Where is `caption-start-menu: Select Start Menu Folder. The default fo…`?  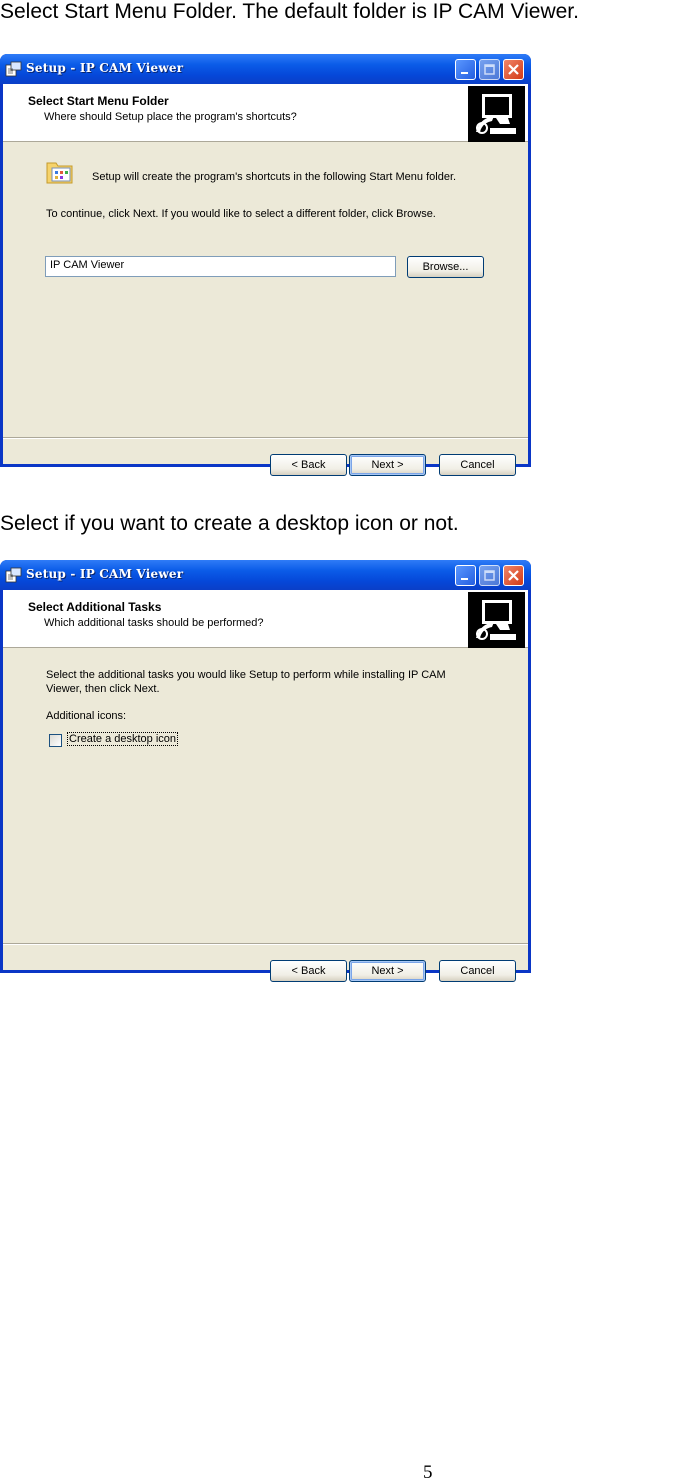
caption-start-menu: Select Start Menu Folder. The default fo… is located at coordinates (289, 11).